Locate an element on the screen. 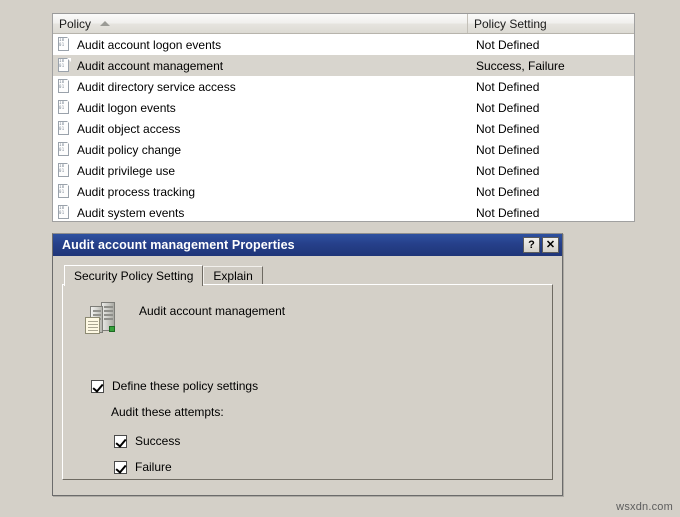 This screenshot has width=680, height=517. cell-policy: 10 01 Audit object access is located at coordinates (260, 128).